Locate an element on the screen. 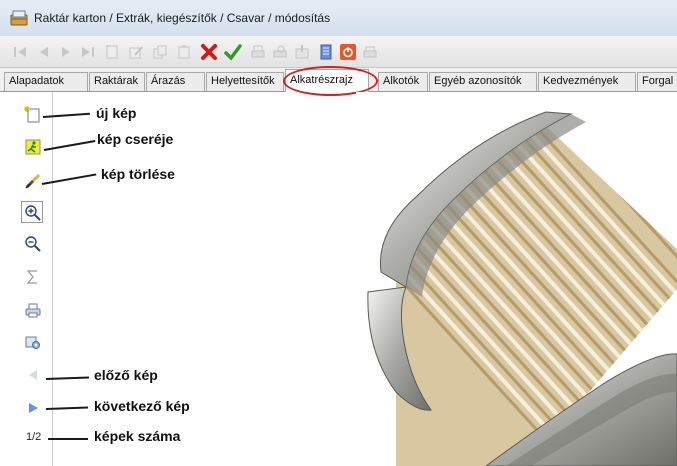  zoom-out-icon is located at coordinates (33, 244).